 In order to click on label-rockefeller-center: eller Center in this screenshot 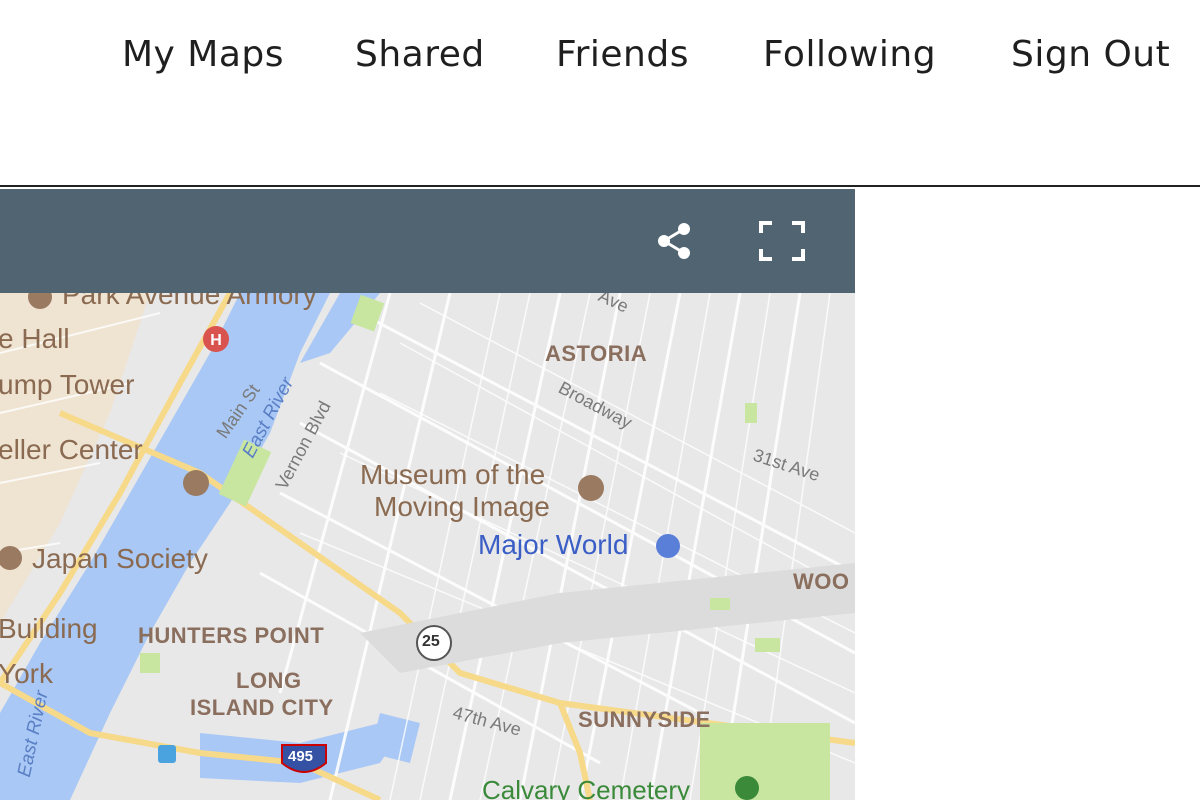, I will do `click(71, 449)`.